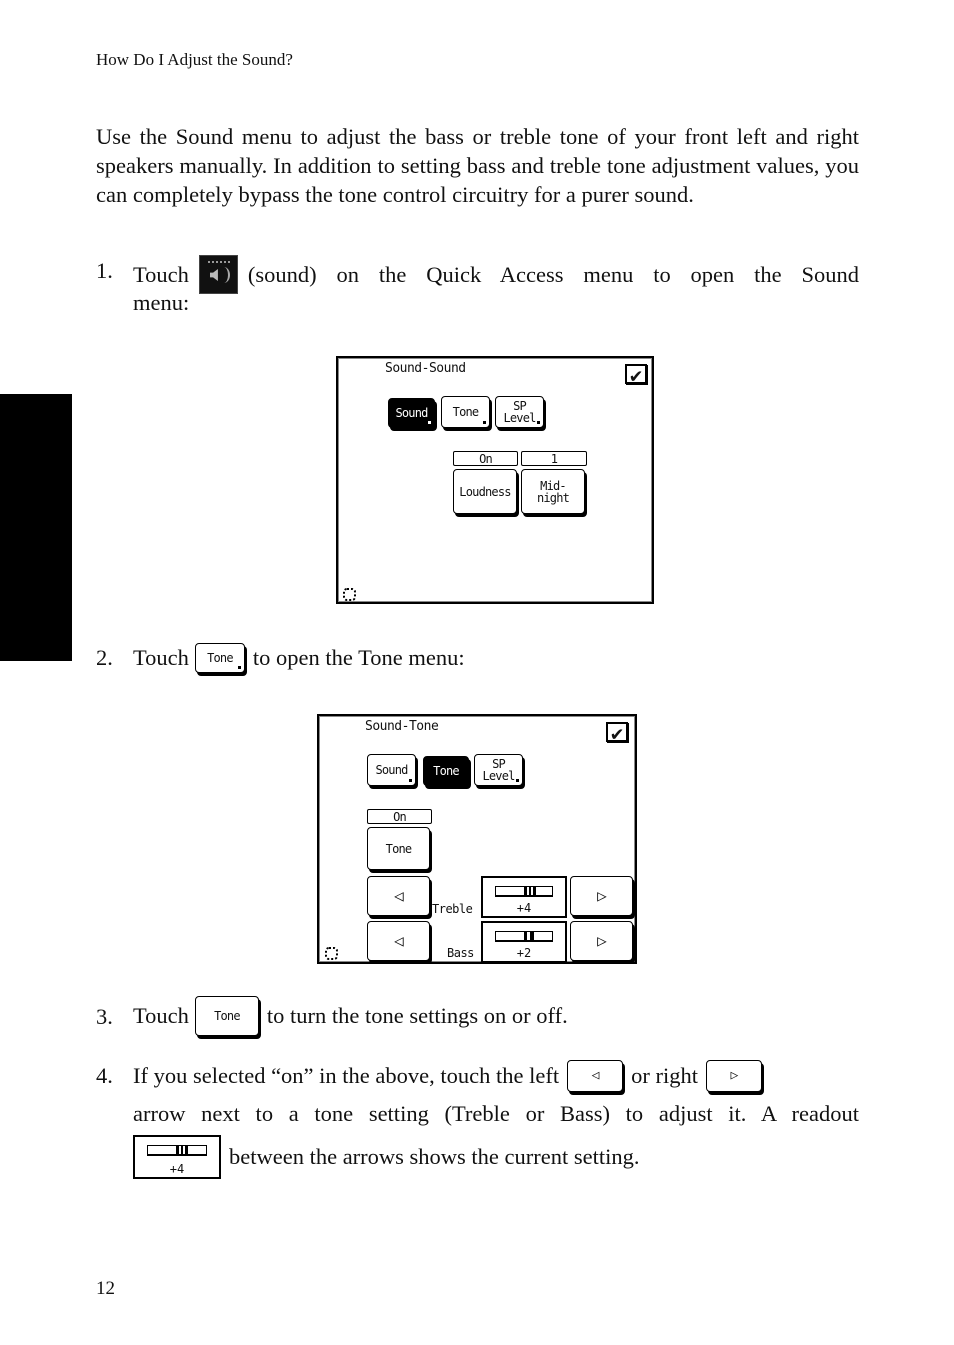  Describe the element at coordinates (485, 491) in the screenshot. I see `loudness-button: Loudness` at that location.